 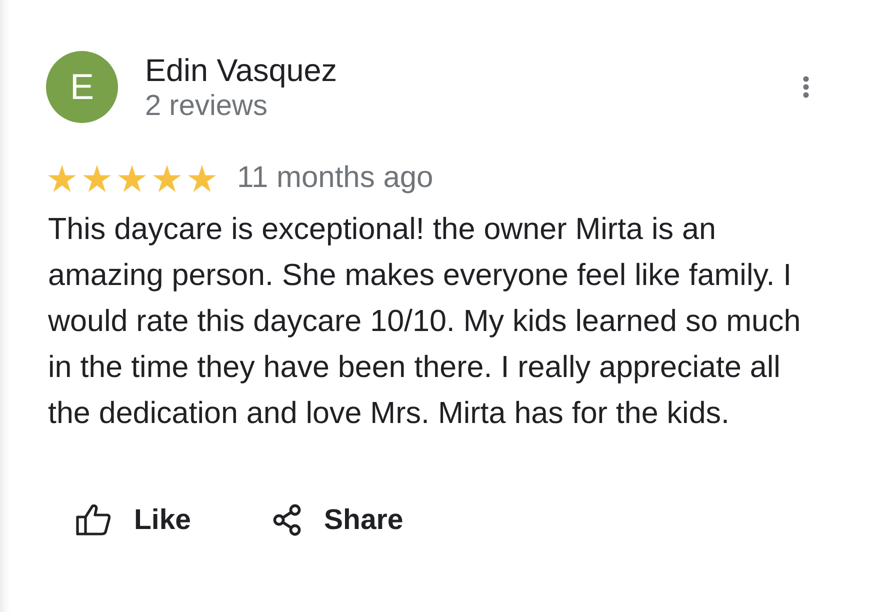 What do you see at coordinates (93, 520) in the screenshot?
I see `thumbs-up-icon` at bounding box center [93, 520].